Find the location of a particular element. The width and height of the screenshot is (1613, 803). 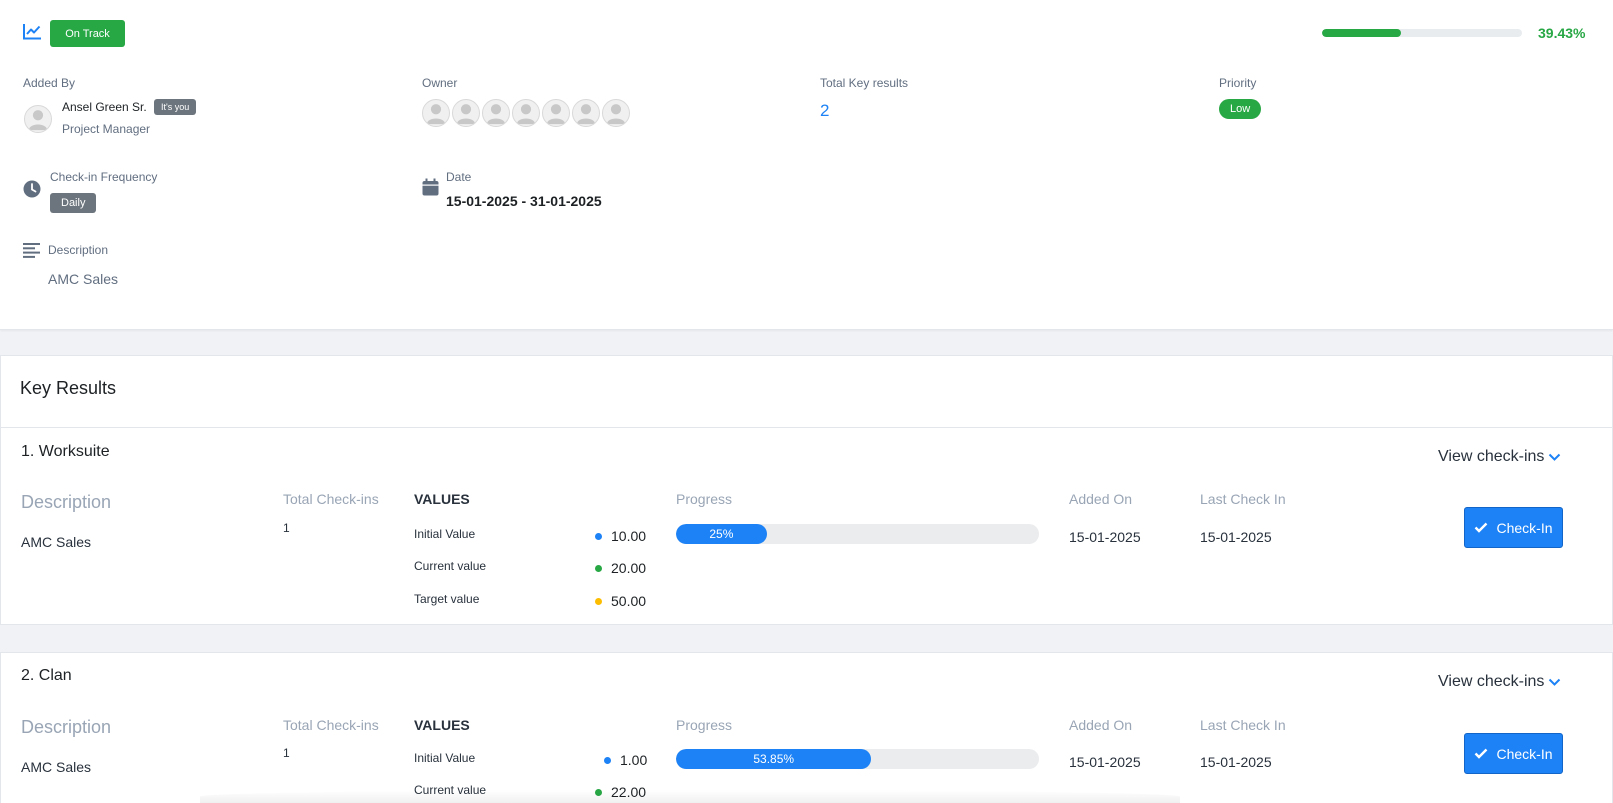

current-value: 20.00 is located at coordinates (620, 568).